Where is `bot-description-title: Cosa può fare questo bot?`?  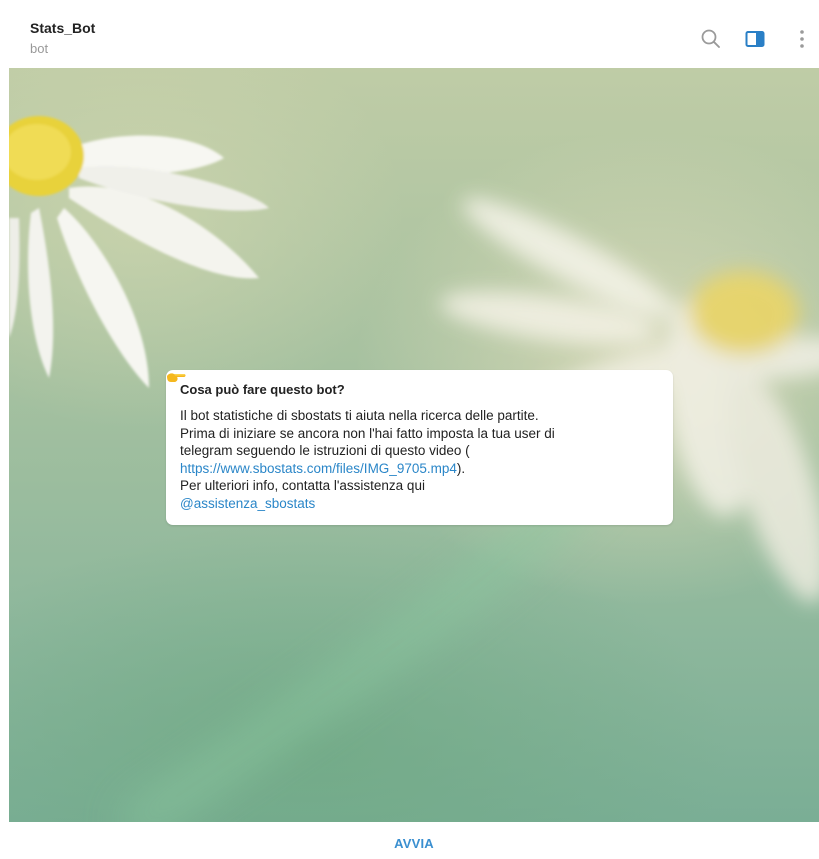 bot-description-title: Cosa può fare questo bot? is located at coordinates (262, 389).